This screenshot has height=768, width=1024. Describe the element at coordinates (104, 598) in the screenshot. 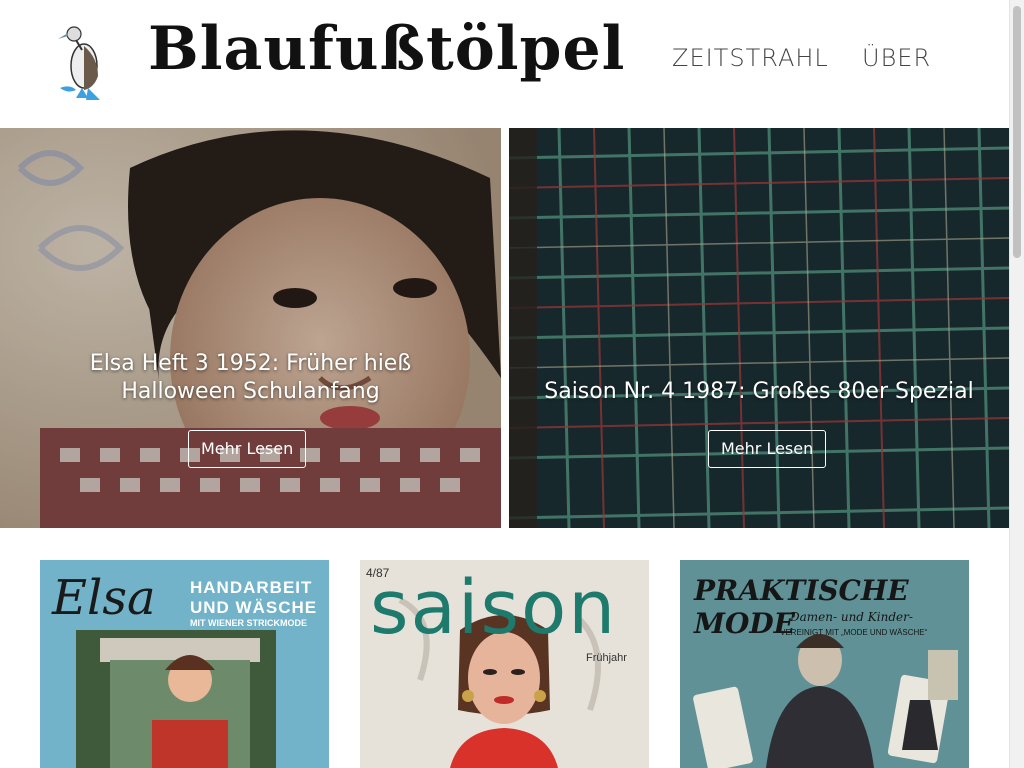

I see `cover-masthead: Elsa` at that location.